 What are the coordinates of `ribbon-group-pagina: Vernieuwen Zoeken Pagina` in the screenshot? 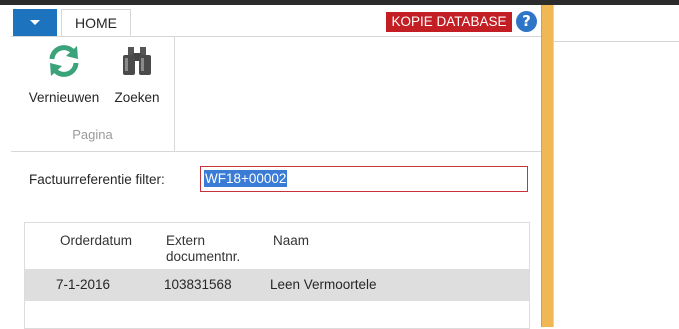 It's located at (93, 94).